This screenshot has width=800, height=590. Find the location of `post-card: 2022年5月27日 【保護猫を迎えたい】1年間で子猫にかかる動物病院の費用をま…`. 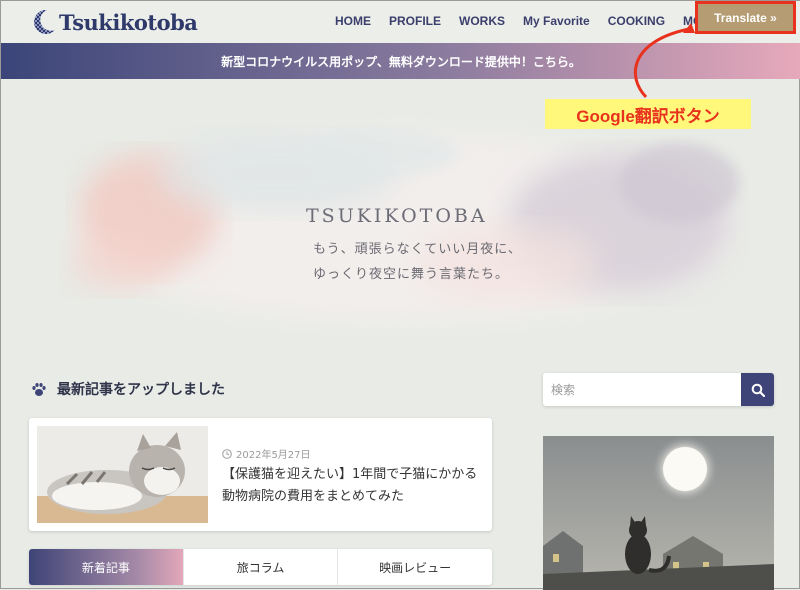

post-card: 2022年5月27日 【保護猫を迎えたい】1年間で子猫にかかる動物病院の費用をま… is located at coordinates (260, 474).